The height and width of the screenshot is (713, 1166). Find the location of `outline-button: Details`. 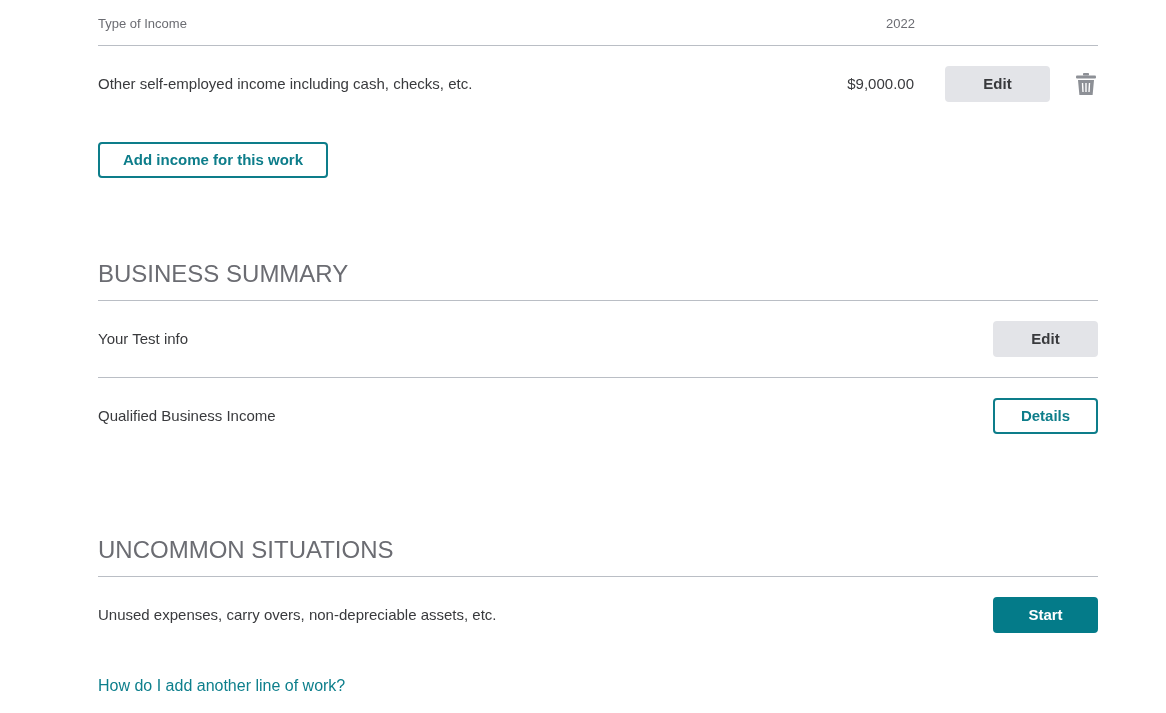

outline-button: Details is located at coordinates (1045, 416).